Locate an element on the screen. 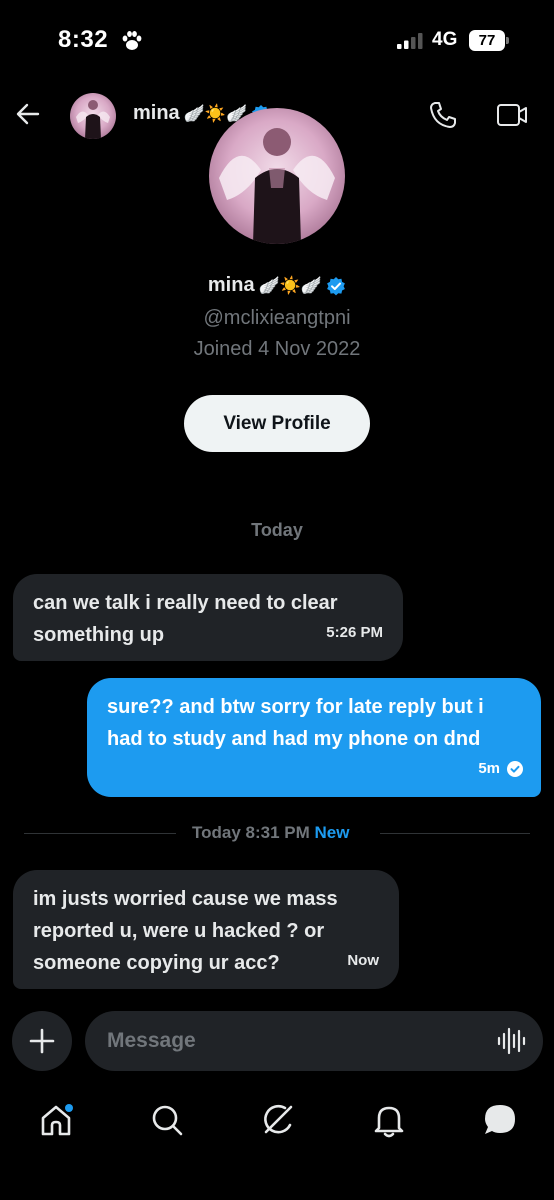 The width and height of the screenshot is (554, 1200). messages-icon is located at coordinates (500, 1120).